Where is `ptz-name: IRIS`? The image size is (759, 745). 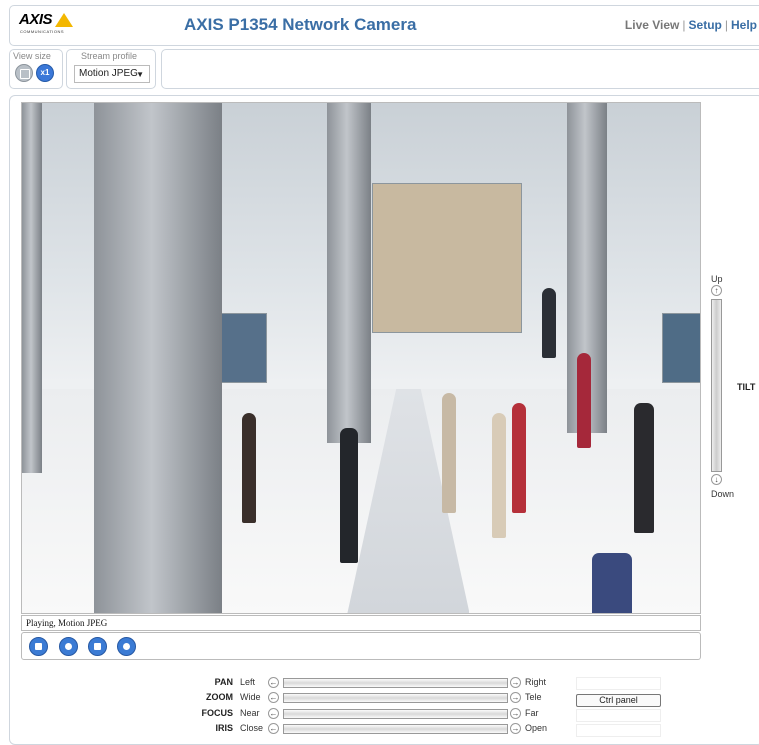
ptz-name: IRIS is located at coordinates (224, 728).